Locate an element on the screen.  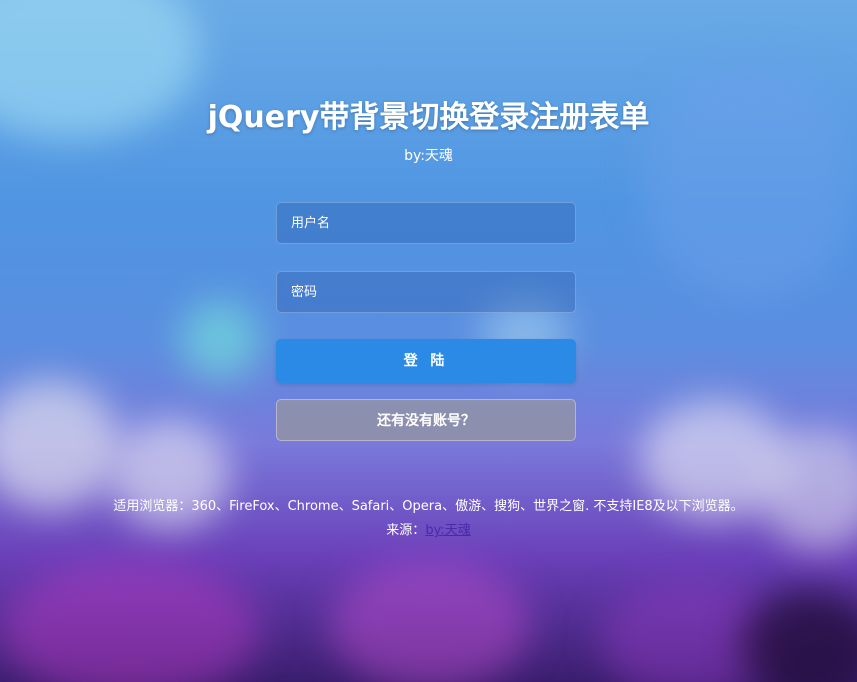
source-link: by:天魂 is located at coordinates (447, 530).